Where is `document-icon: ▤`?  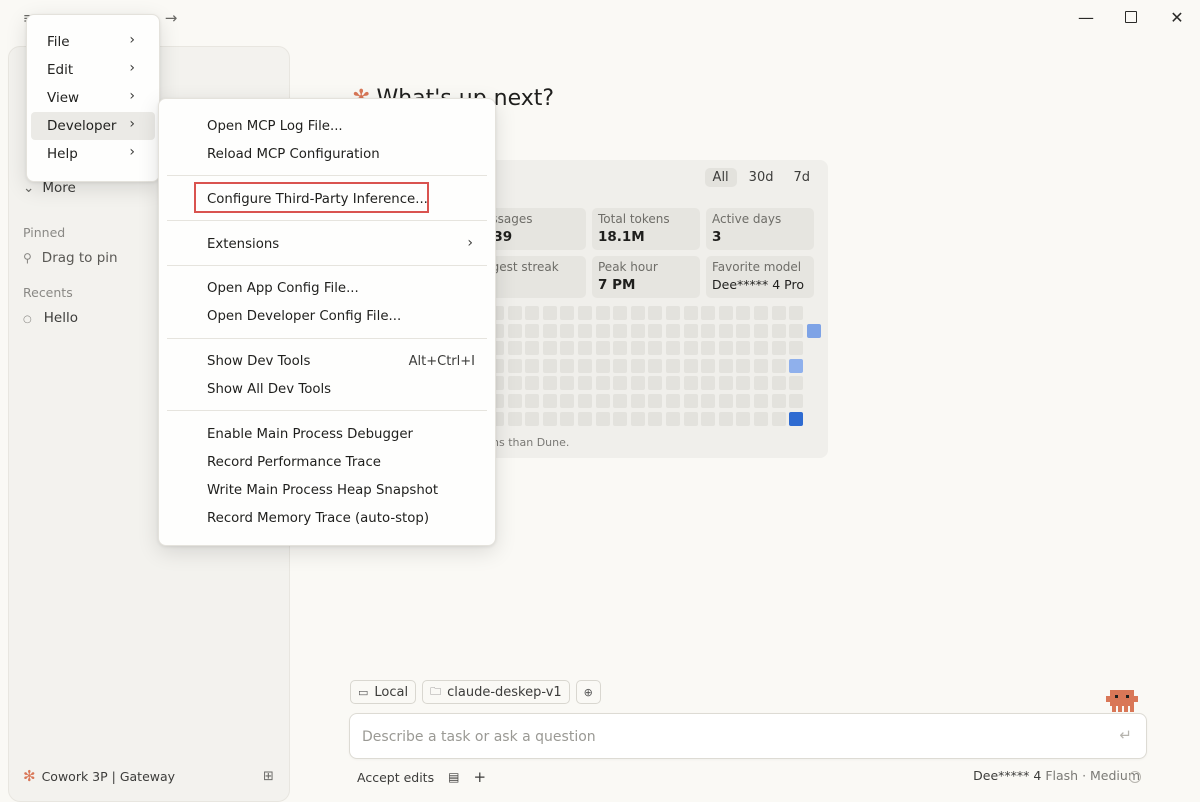
document-icon: ▤ is located at coordinates (453, 777).